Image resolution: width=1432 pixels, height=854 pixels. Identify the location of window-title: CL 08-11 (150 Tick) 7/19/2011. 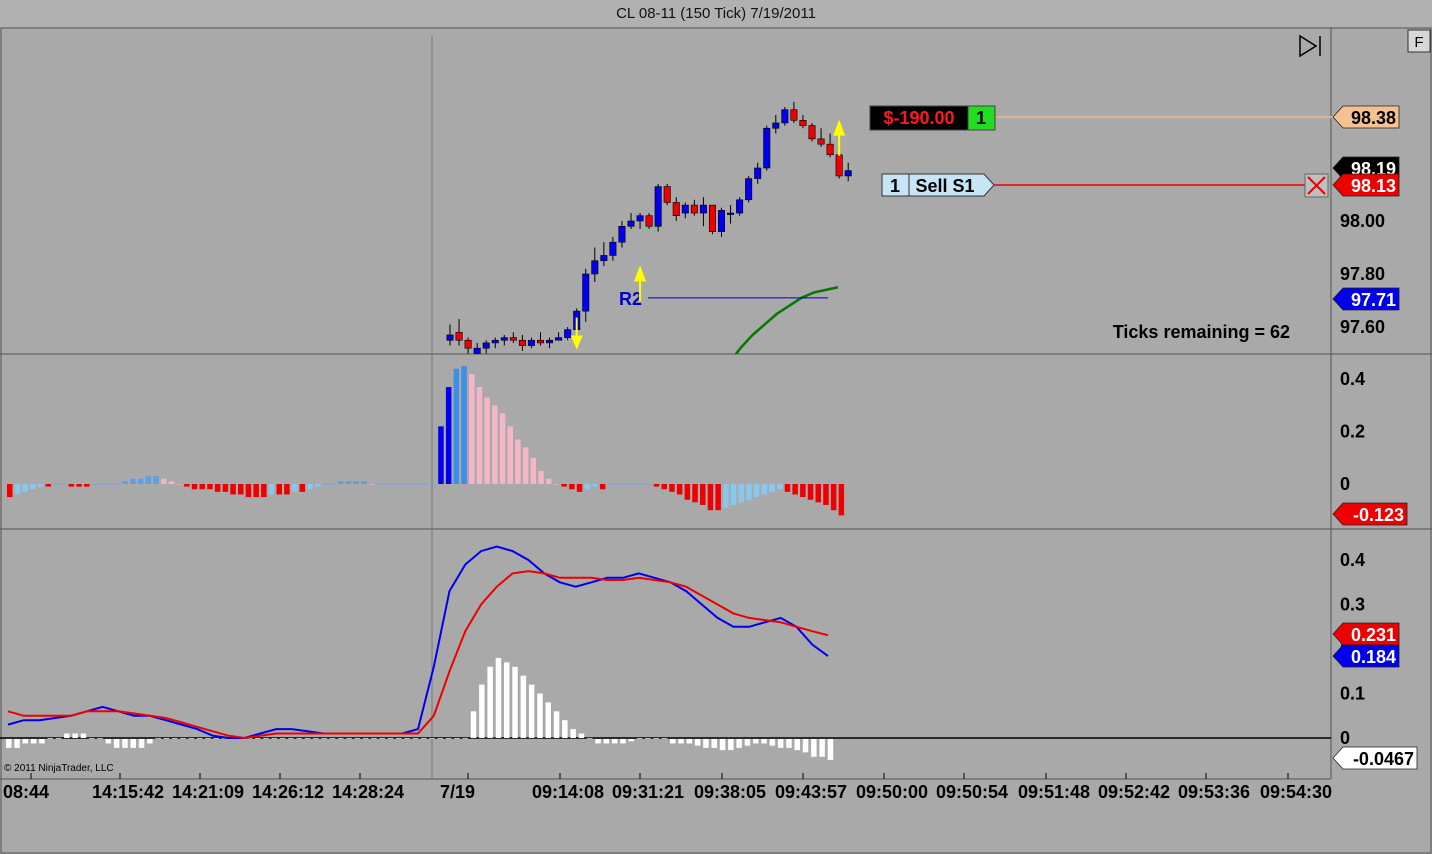
(716, 13).